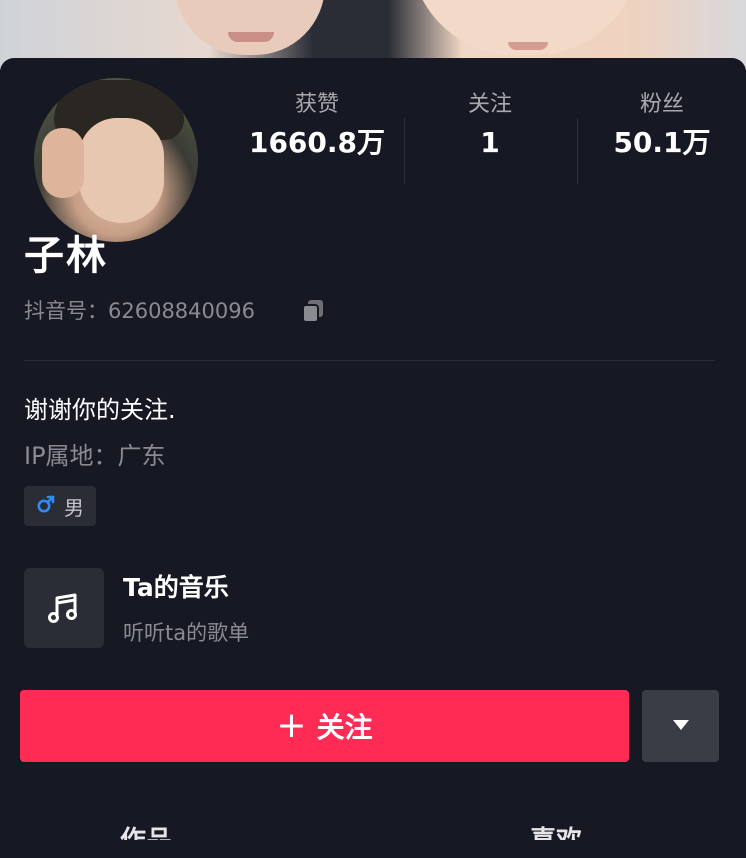  I want to click on stat-followers: 粉丝 50.1万, so click(662, 126).